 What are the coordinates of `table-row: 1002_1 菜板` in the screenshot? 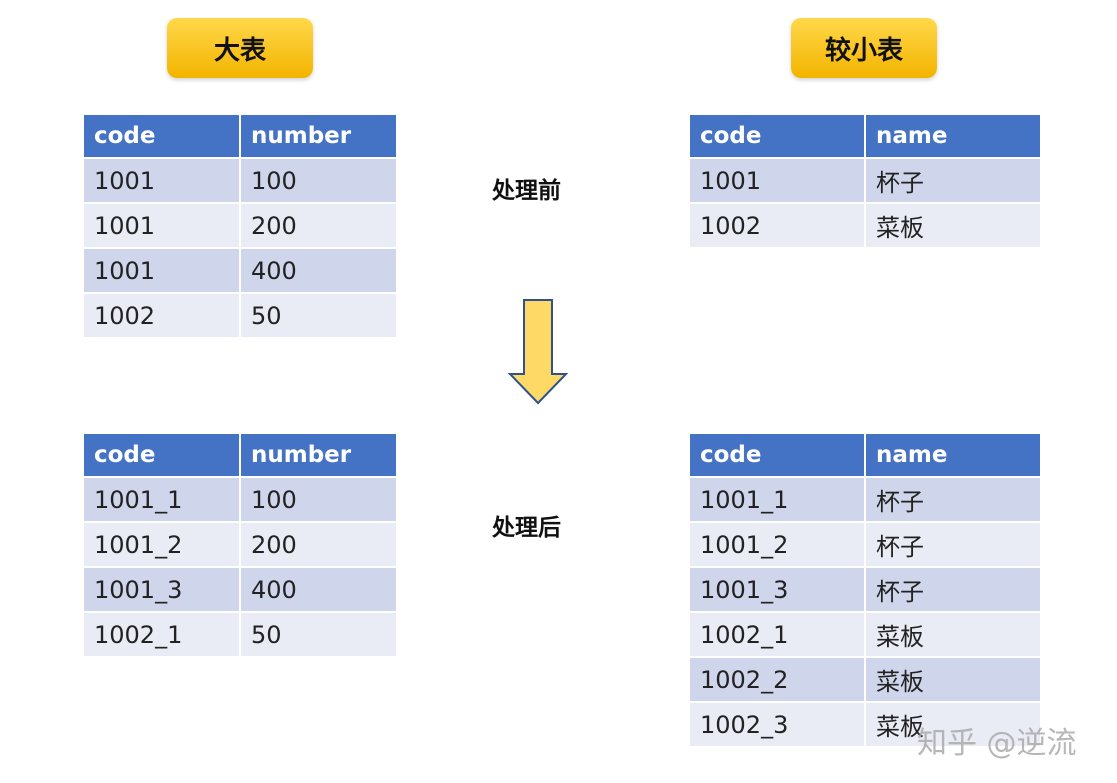 It's located at (865, 635).